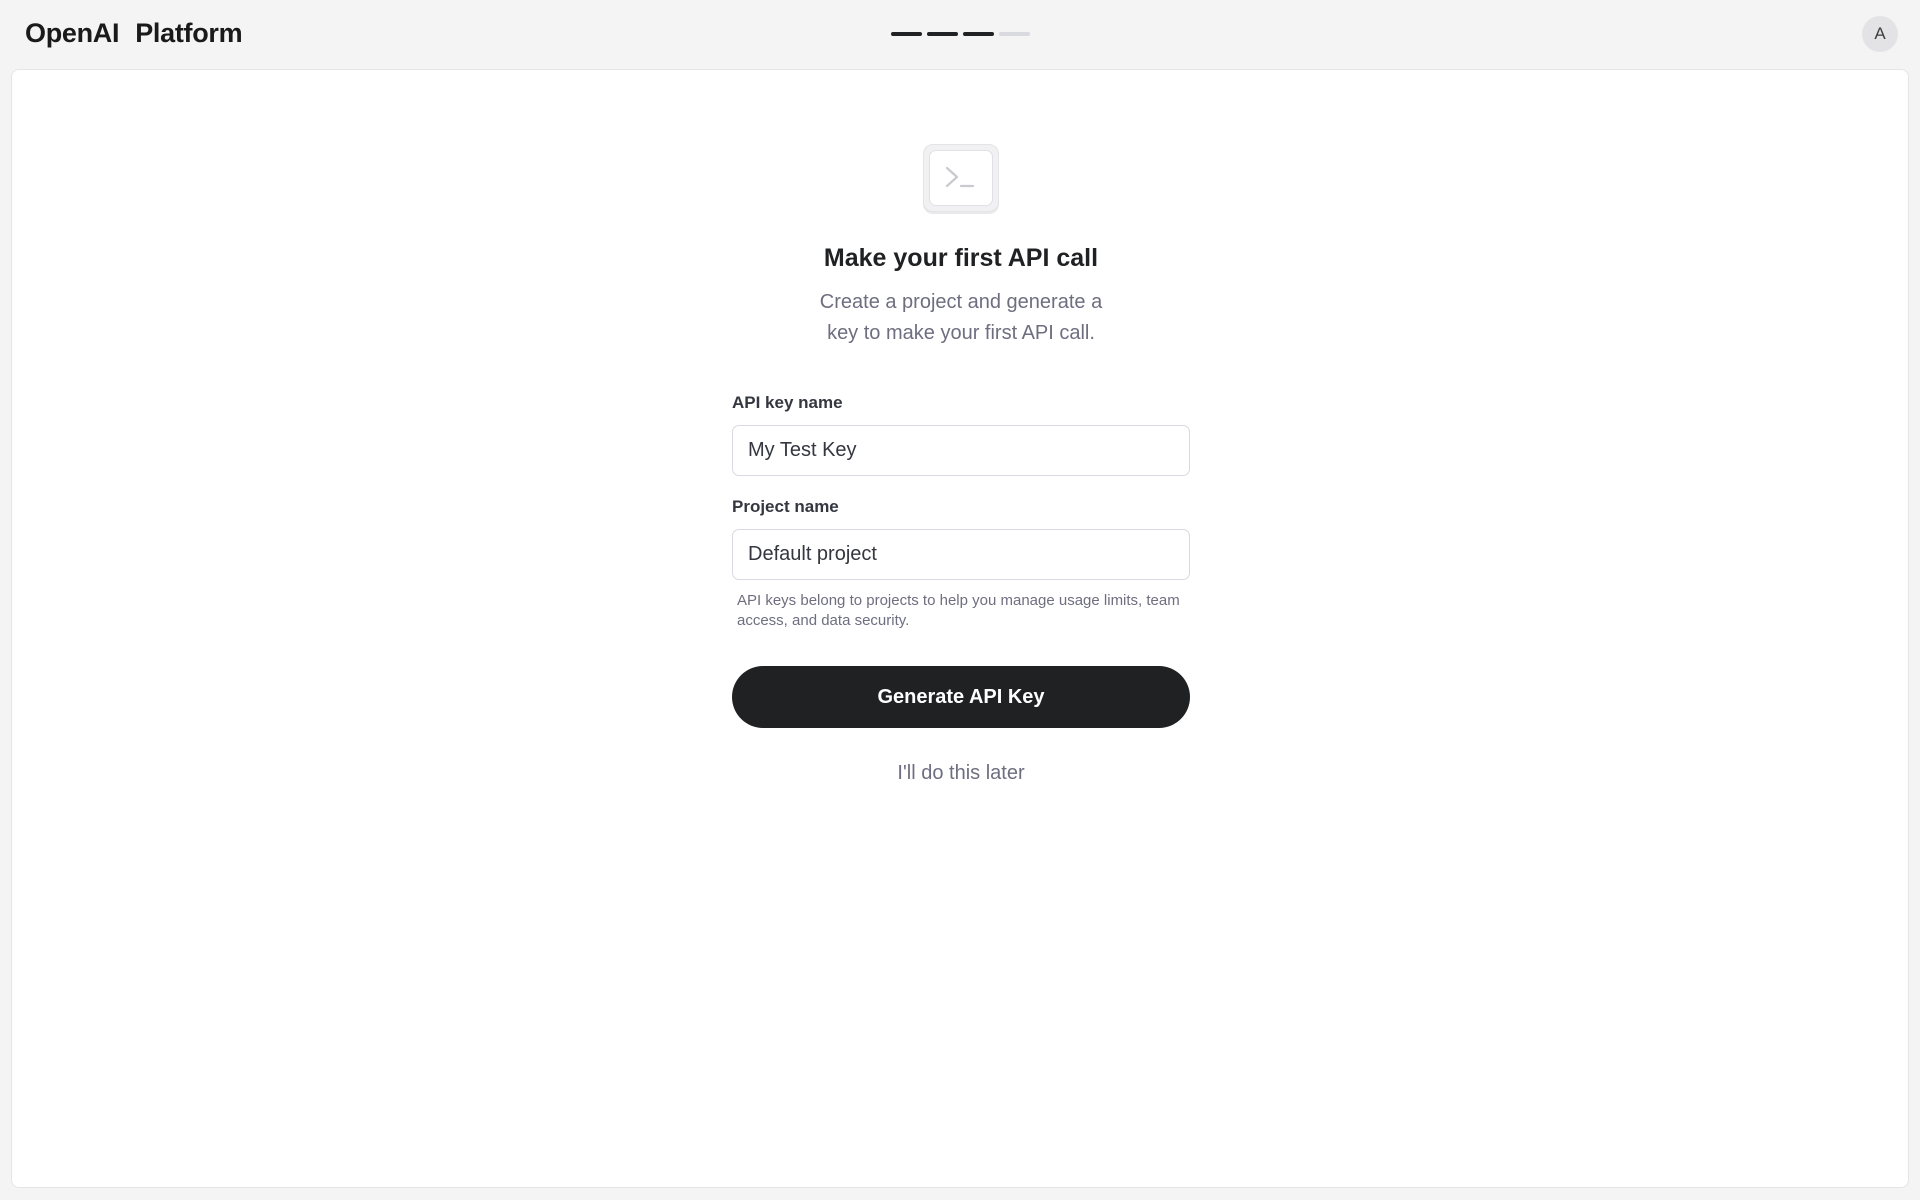 This screenshot has height=1200, width=1920. Describe the element at coordinates (961, 554) in the screenshot. I see `project-name-input` at that location.